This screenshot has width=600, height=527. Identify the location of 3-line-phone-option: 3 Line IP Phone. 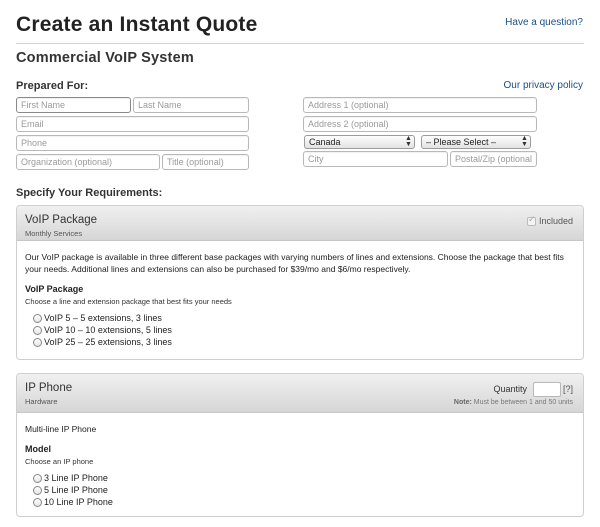
(304, 478).